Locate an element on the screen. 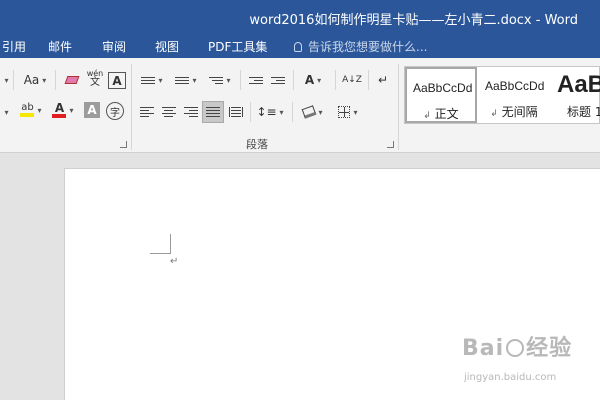 Image resolution: width=600 pixels, height=400 pixels. justify-icon is located at coordinates (213, 112).